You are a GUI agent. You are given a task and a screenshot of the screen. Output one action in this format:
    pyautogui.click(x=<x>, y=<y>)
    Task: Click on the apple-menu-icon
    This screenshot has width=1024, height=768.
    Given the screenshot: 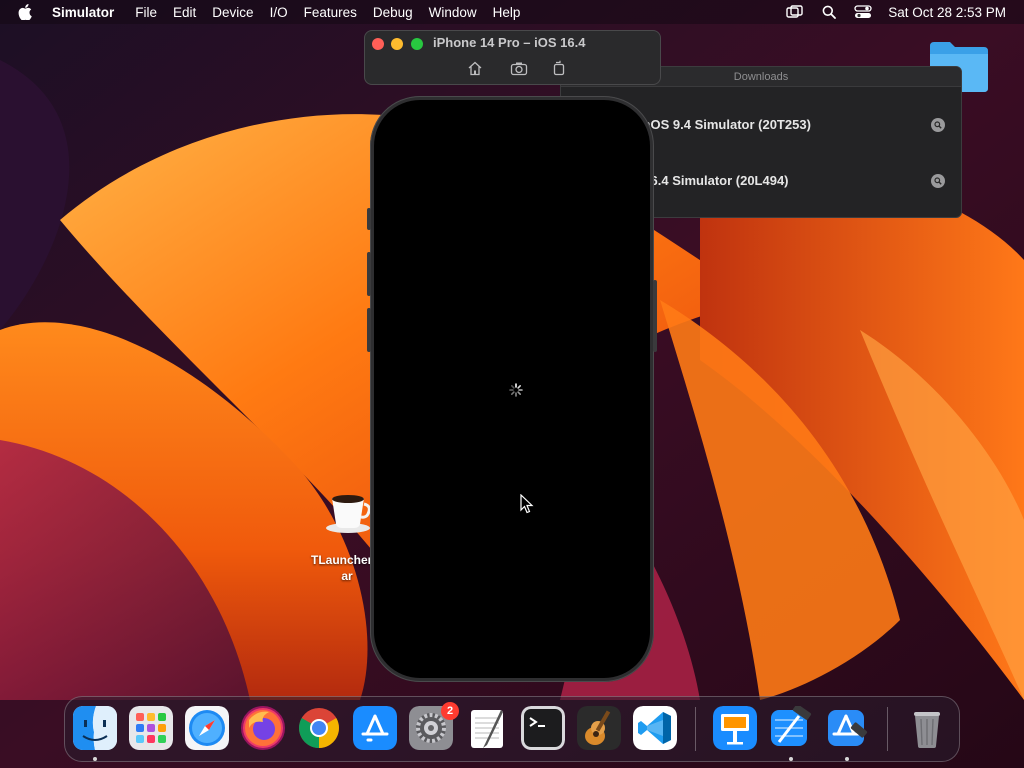 What is the action you would take?
    pyautogui.click(x=27, y=12)
    